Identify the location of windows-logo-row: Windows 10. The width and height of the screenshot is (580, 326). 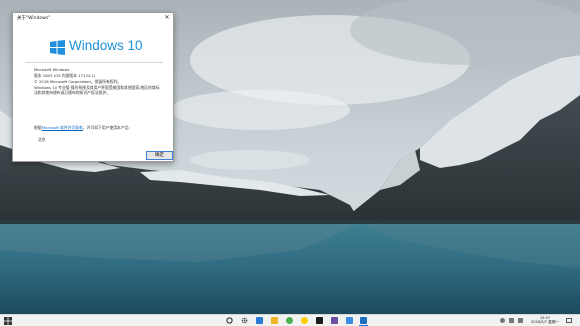
(110, 46).